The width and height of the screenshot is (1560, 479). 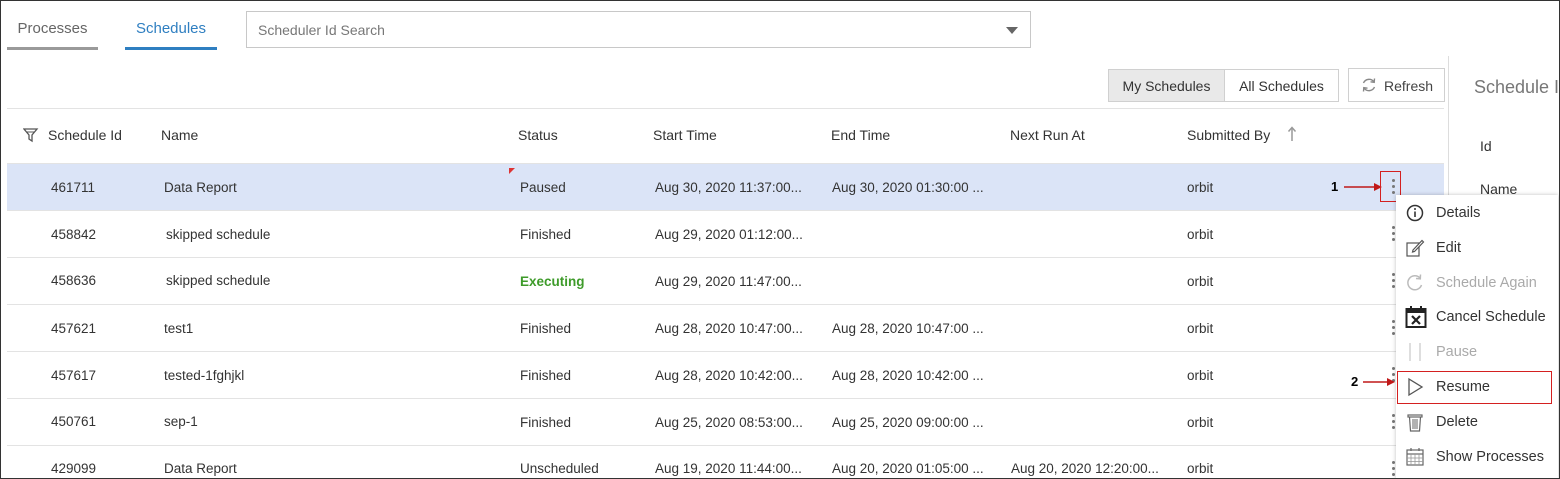 I want to click on search-input, so click(x=622, y=29).